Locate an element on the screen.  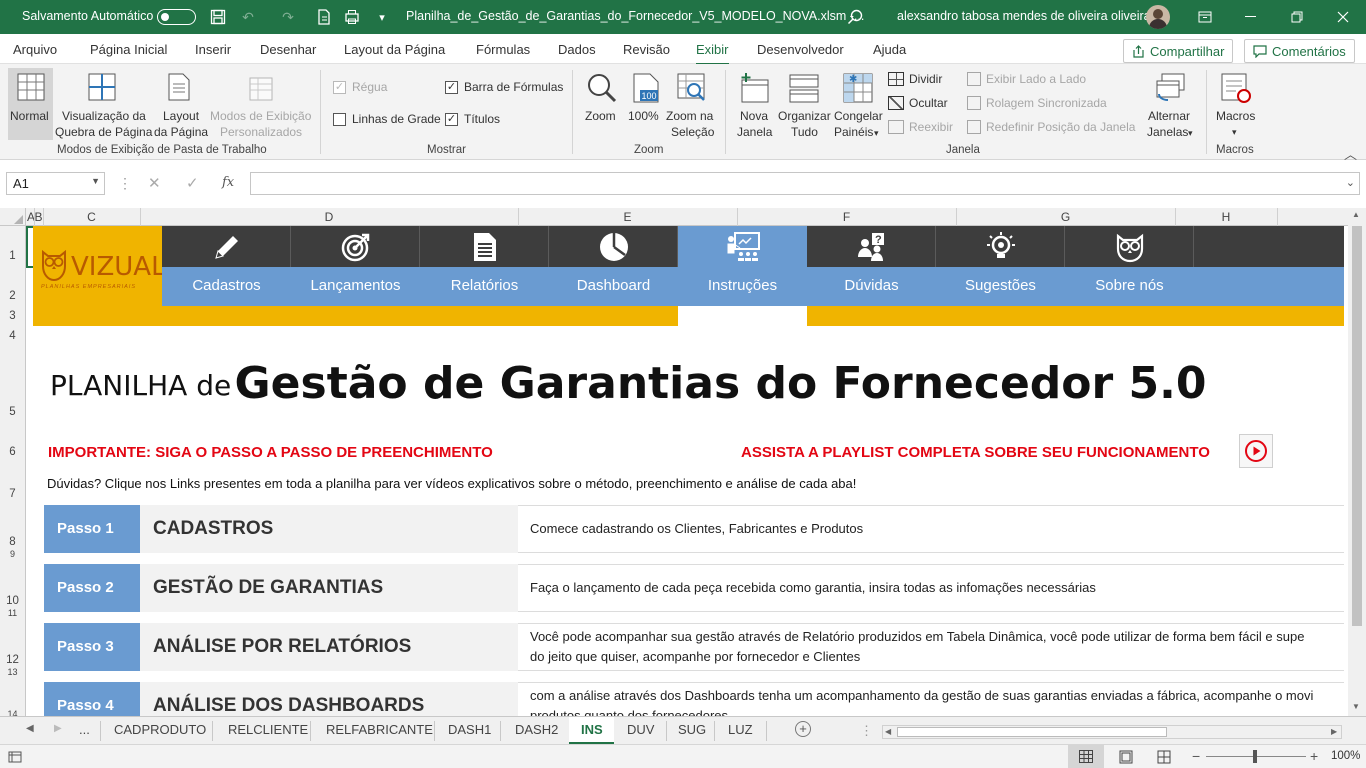
tab-dados: Dados is located at coordinates (577, 49).